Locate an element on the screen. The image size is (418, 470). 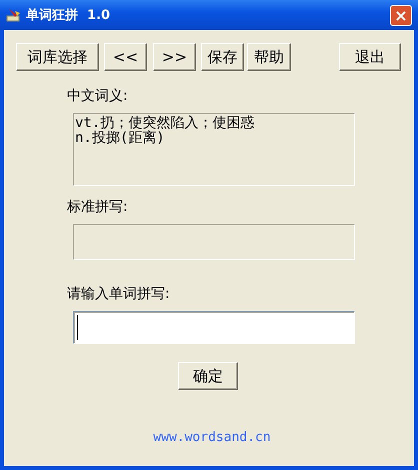
close-button: × is located at coordinates (401, 15).